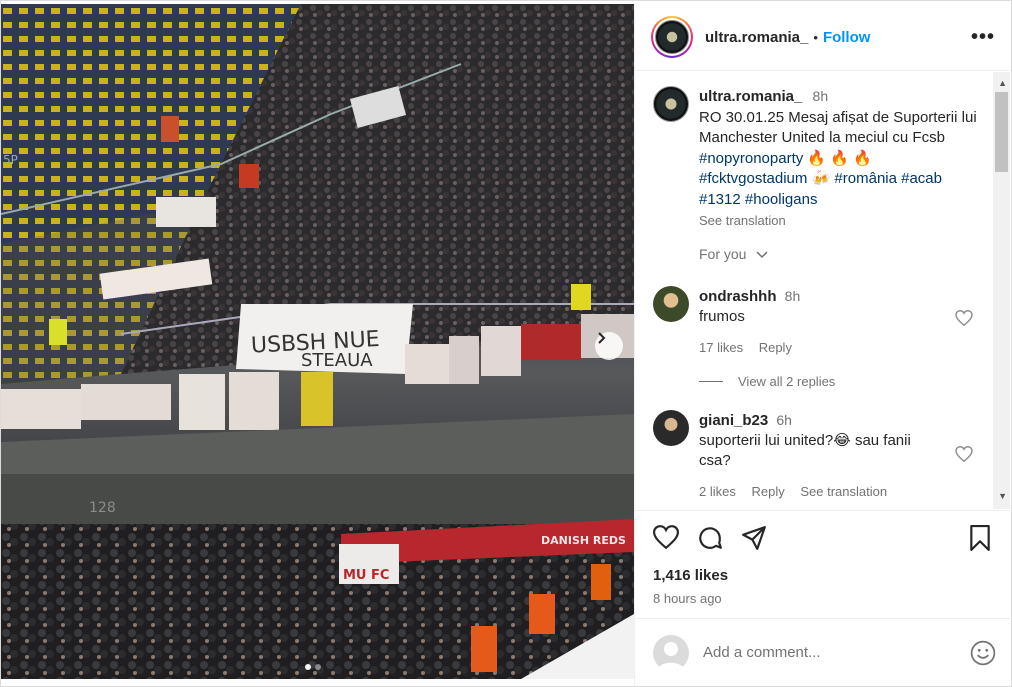 Image resolution: width=1012 pixels, height=687 pixels. I want to click on hashtag-link: #nopyronoparty, so click(751, 158).